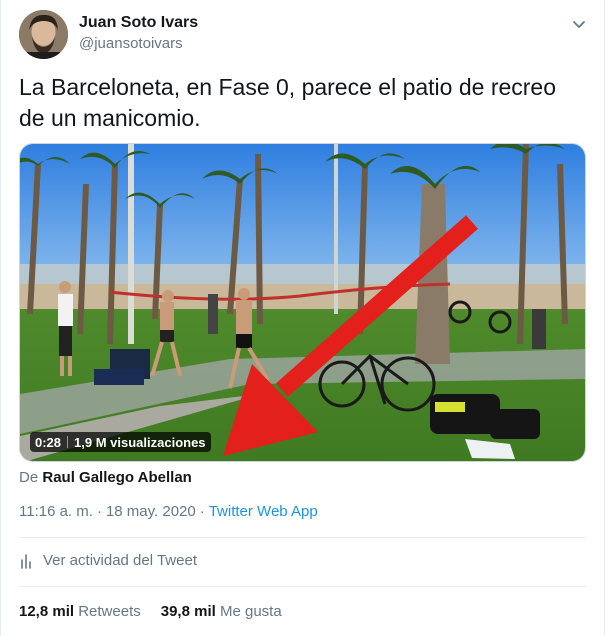 This screenshot has height=636, width=605. Describe the element at coordinates (109, 611) in the screenshot. I see `retweets-label: Retweets` at that location.